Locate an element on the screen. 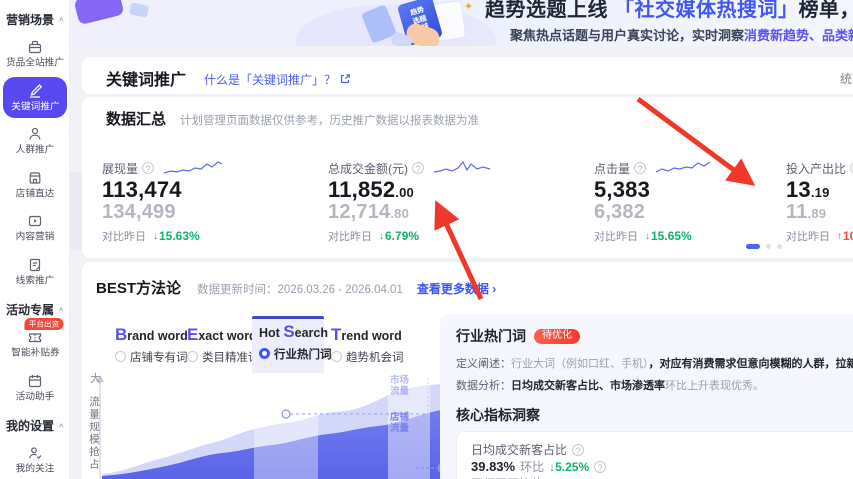 Image resolution: width=853 pixels, height=479 pixels. sidebar-item-leads: 线索推广 is located at coordinates (35, 272).